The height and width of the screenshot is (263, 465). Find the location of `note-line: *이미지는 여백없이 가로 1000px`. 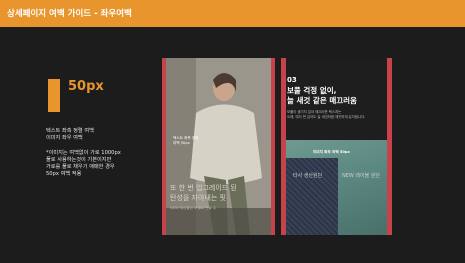

note-line: *이미지는 여백없이 가로 1000px is located at coordinates (83, 153).